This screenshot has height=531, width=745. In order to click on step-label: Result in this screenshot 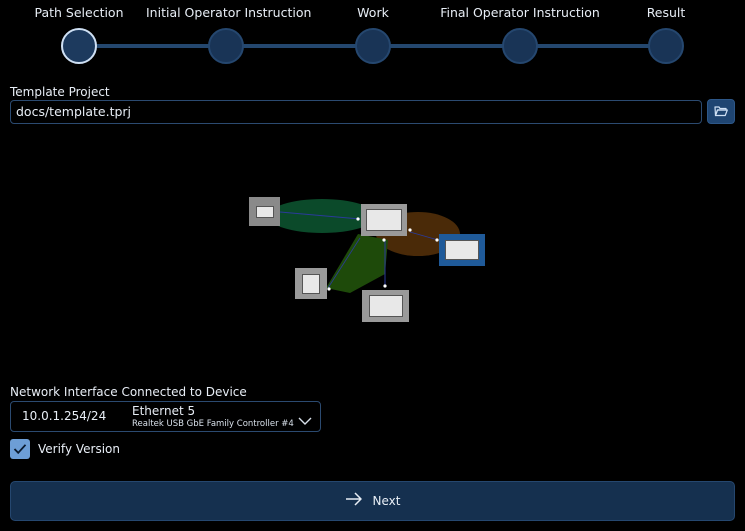, I will do `click(666, 12)`.